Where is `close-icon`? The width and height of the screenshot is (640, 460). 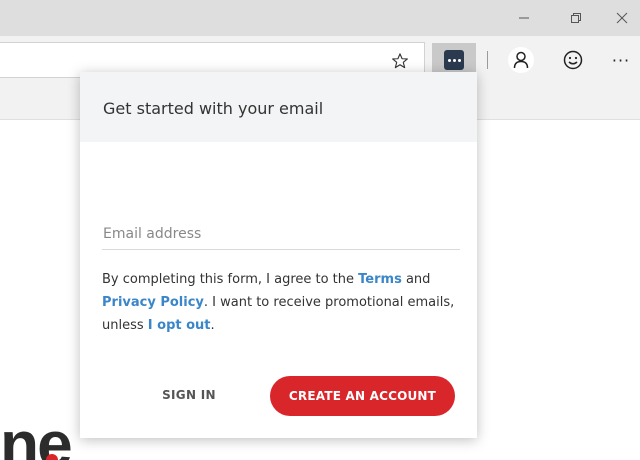
close-icon is located at coordinates (622, 18).